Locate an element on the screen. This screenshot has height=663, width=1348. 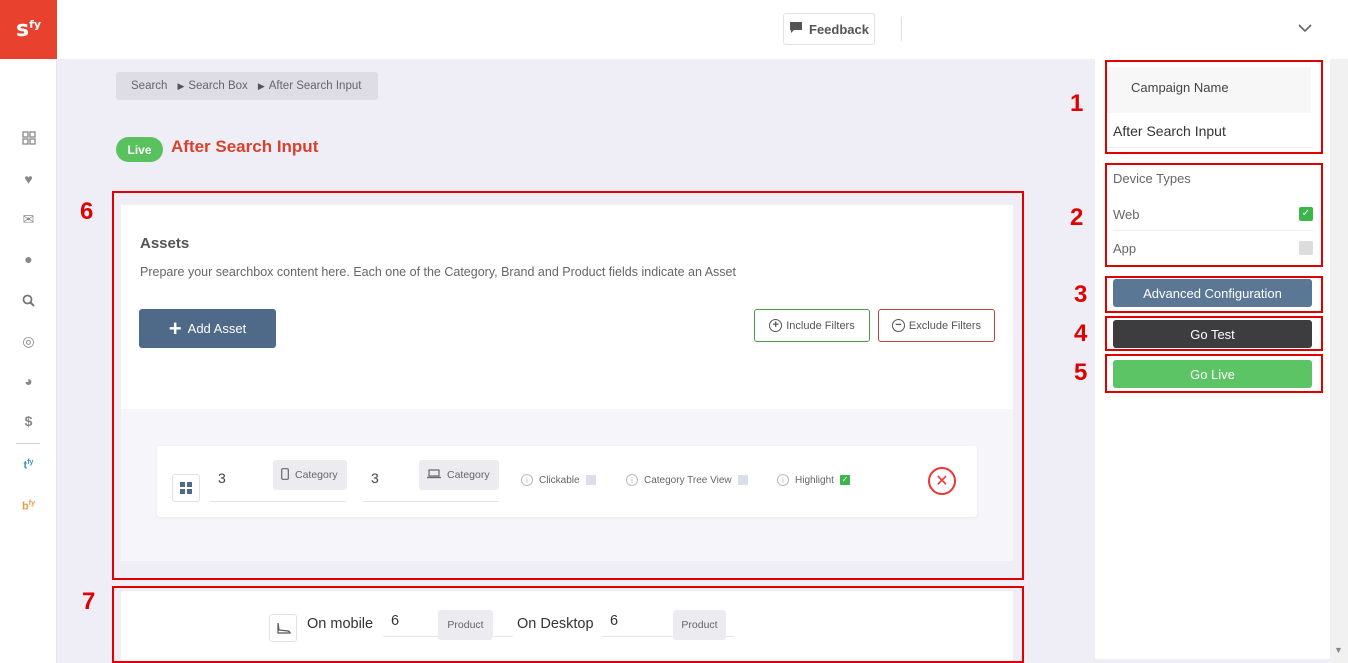
chat-bubble-icon is located at coordinates (796, 29).